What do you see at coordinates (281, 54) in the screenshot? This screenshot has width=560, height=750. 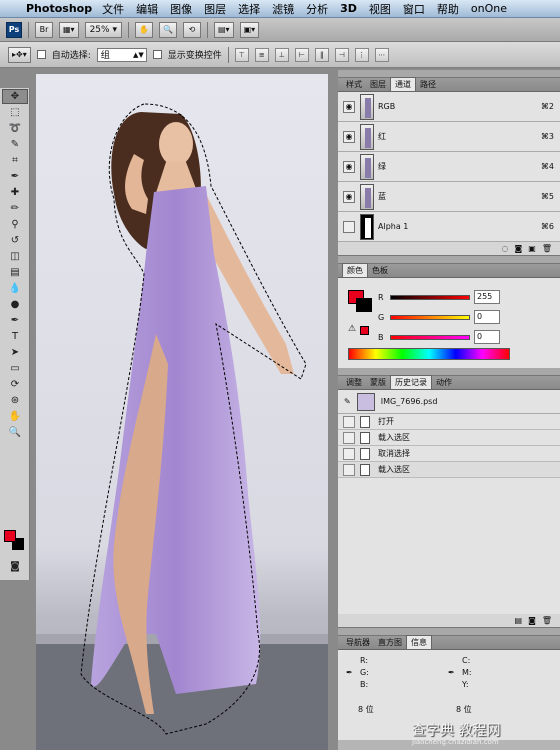 I see `align-bottom-icon: ⊥` at bounding box center [281, 54].